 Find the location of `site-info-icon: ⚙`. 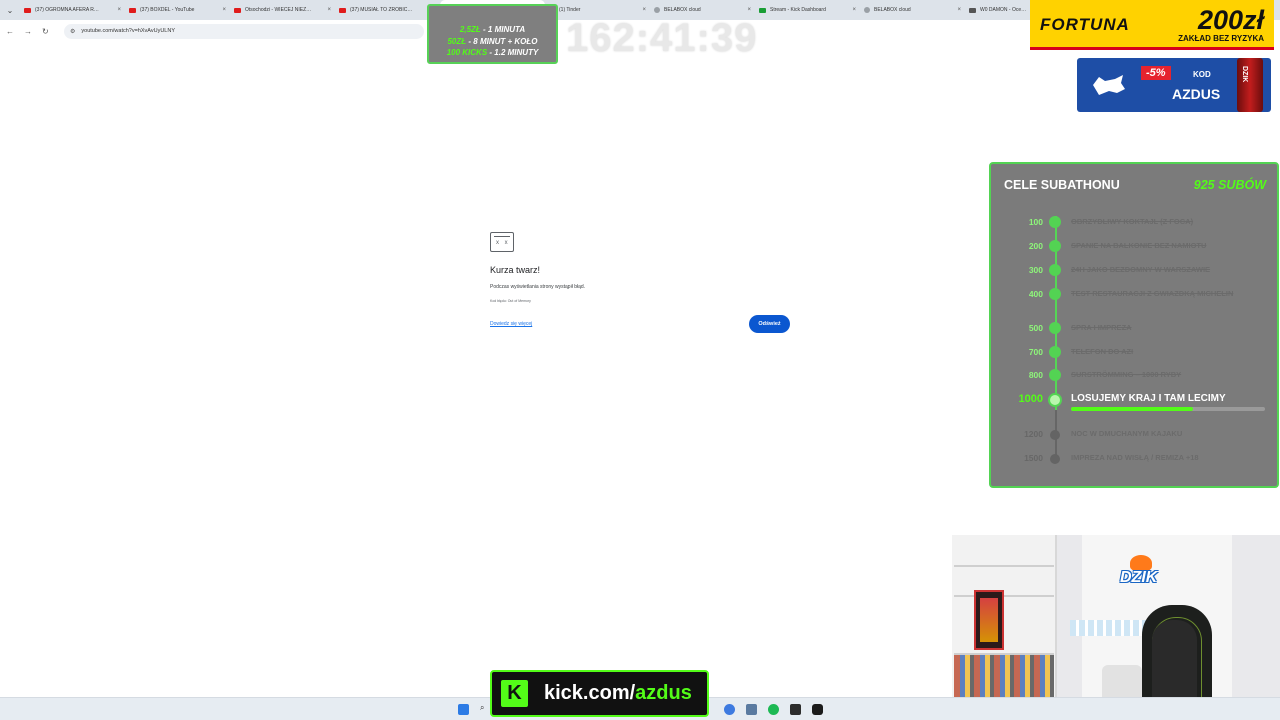

site-info-icon: ⚙ is located at coordinates (72, 31).